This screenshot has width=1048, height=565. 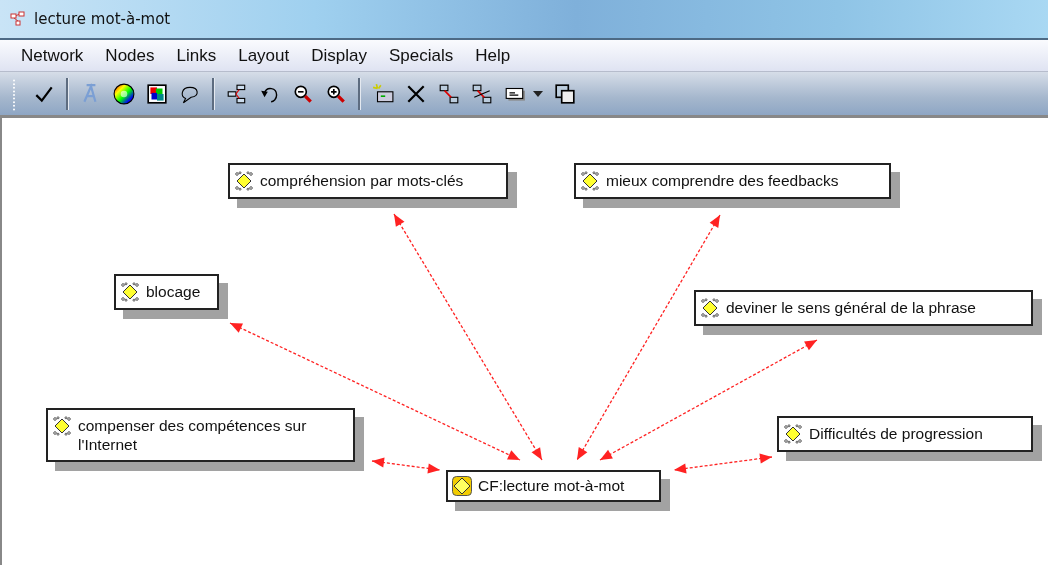 I want to click on menu-item: Help, so click(x=493, y=55).